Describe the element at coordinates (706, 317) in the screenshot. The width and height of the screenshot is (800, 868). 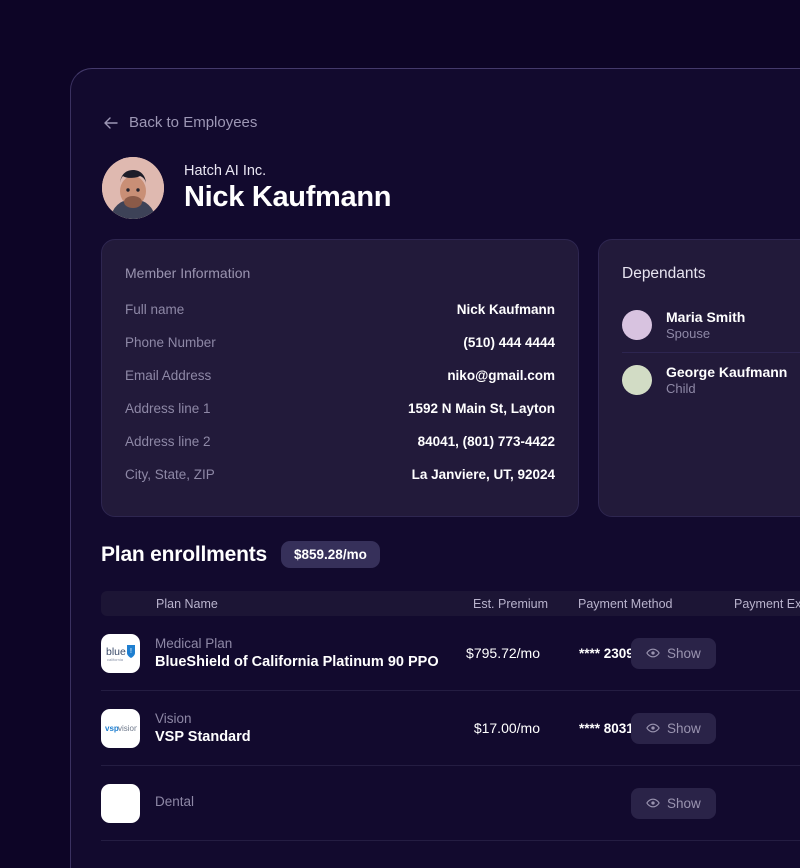
I see `dependant-name: Maria Smith` at that location.